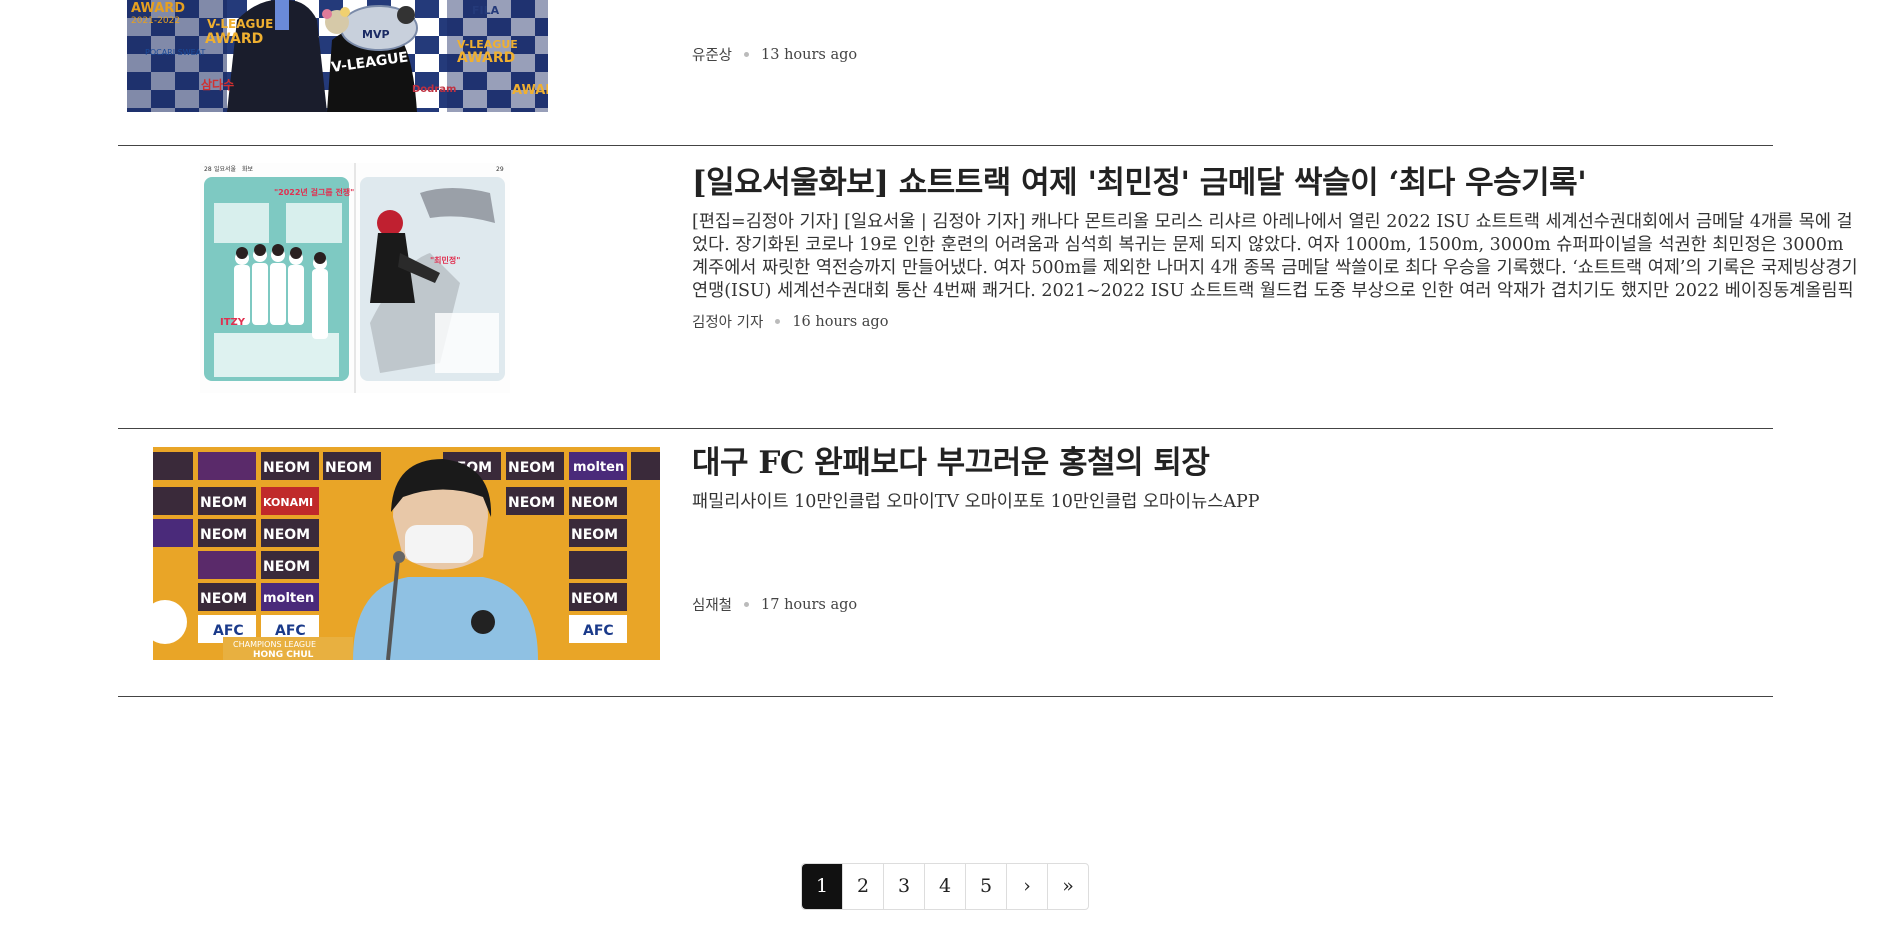  Describe the element at coordinates (727, 321) in the screenshot. I see `article-author: 김정아 기자` at that location.